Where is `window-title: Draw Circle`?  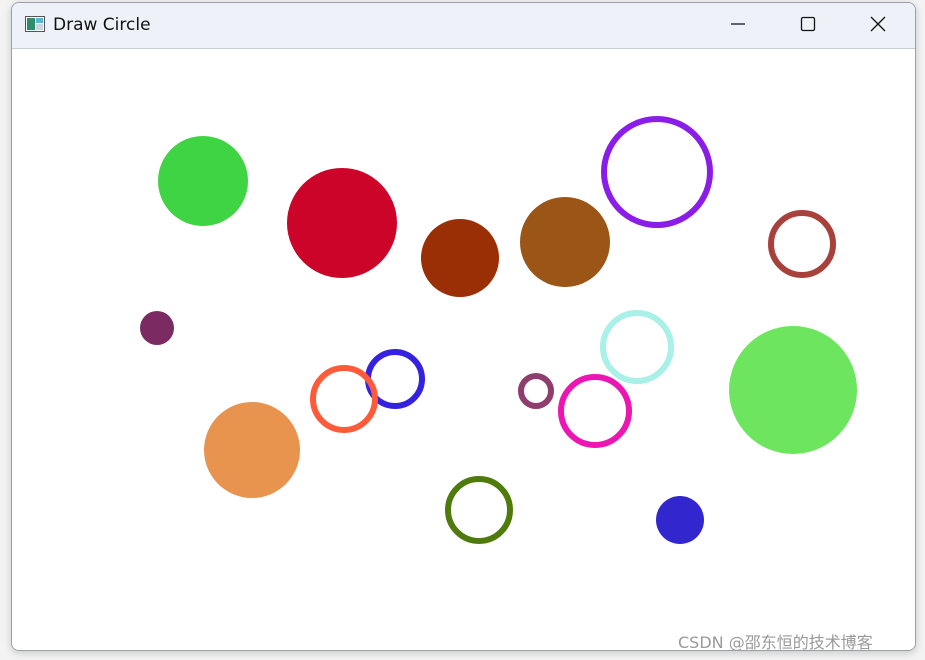 window-title: Draw Circle is located at coordinates (102, 25).